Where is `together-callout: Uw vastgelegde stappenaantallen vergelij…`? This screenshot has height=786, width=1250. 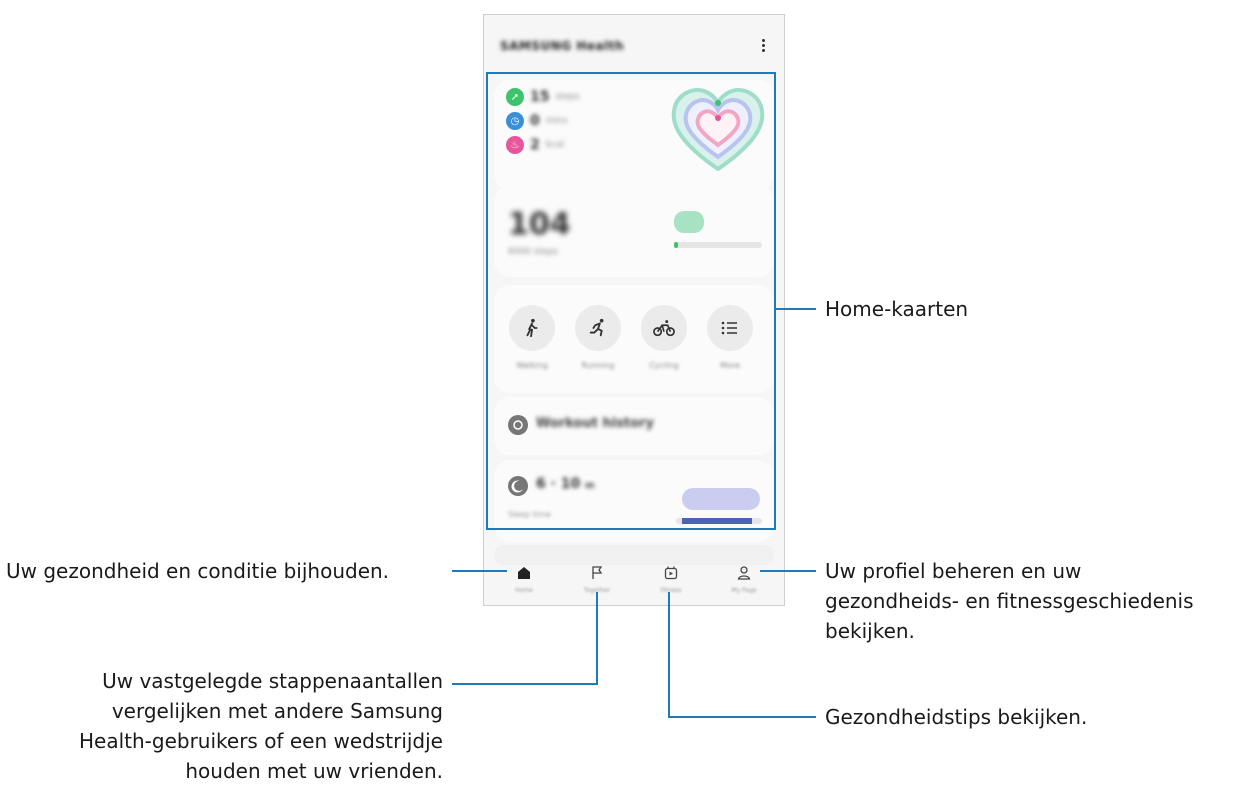 together-callout: Uw vastgelegde stappenaantallen vergelij… is located at coordinates (261, 726).